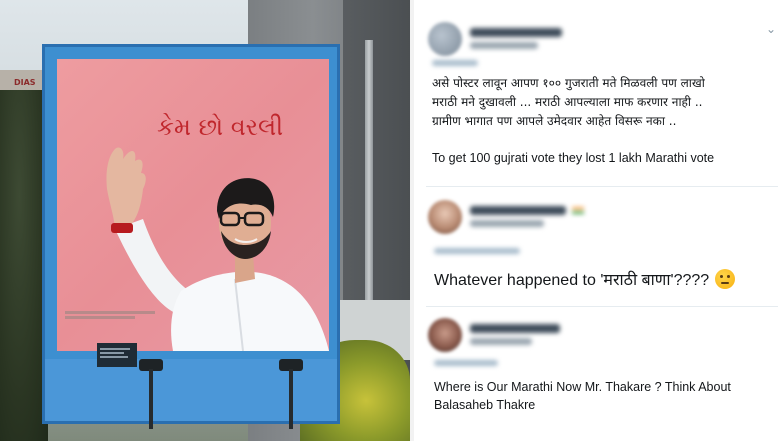  What do you see at coordinates (25, 82) in the screenshot?
I see `corner-sign-text: DIAS` at bounding box center [25, 82].